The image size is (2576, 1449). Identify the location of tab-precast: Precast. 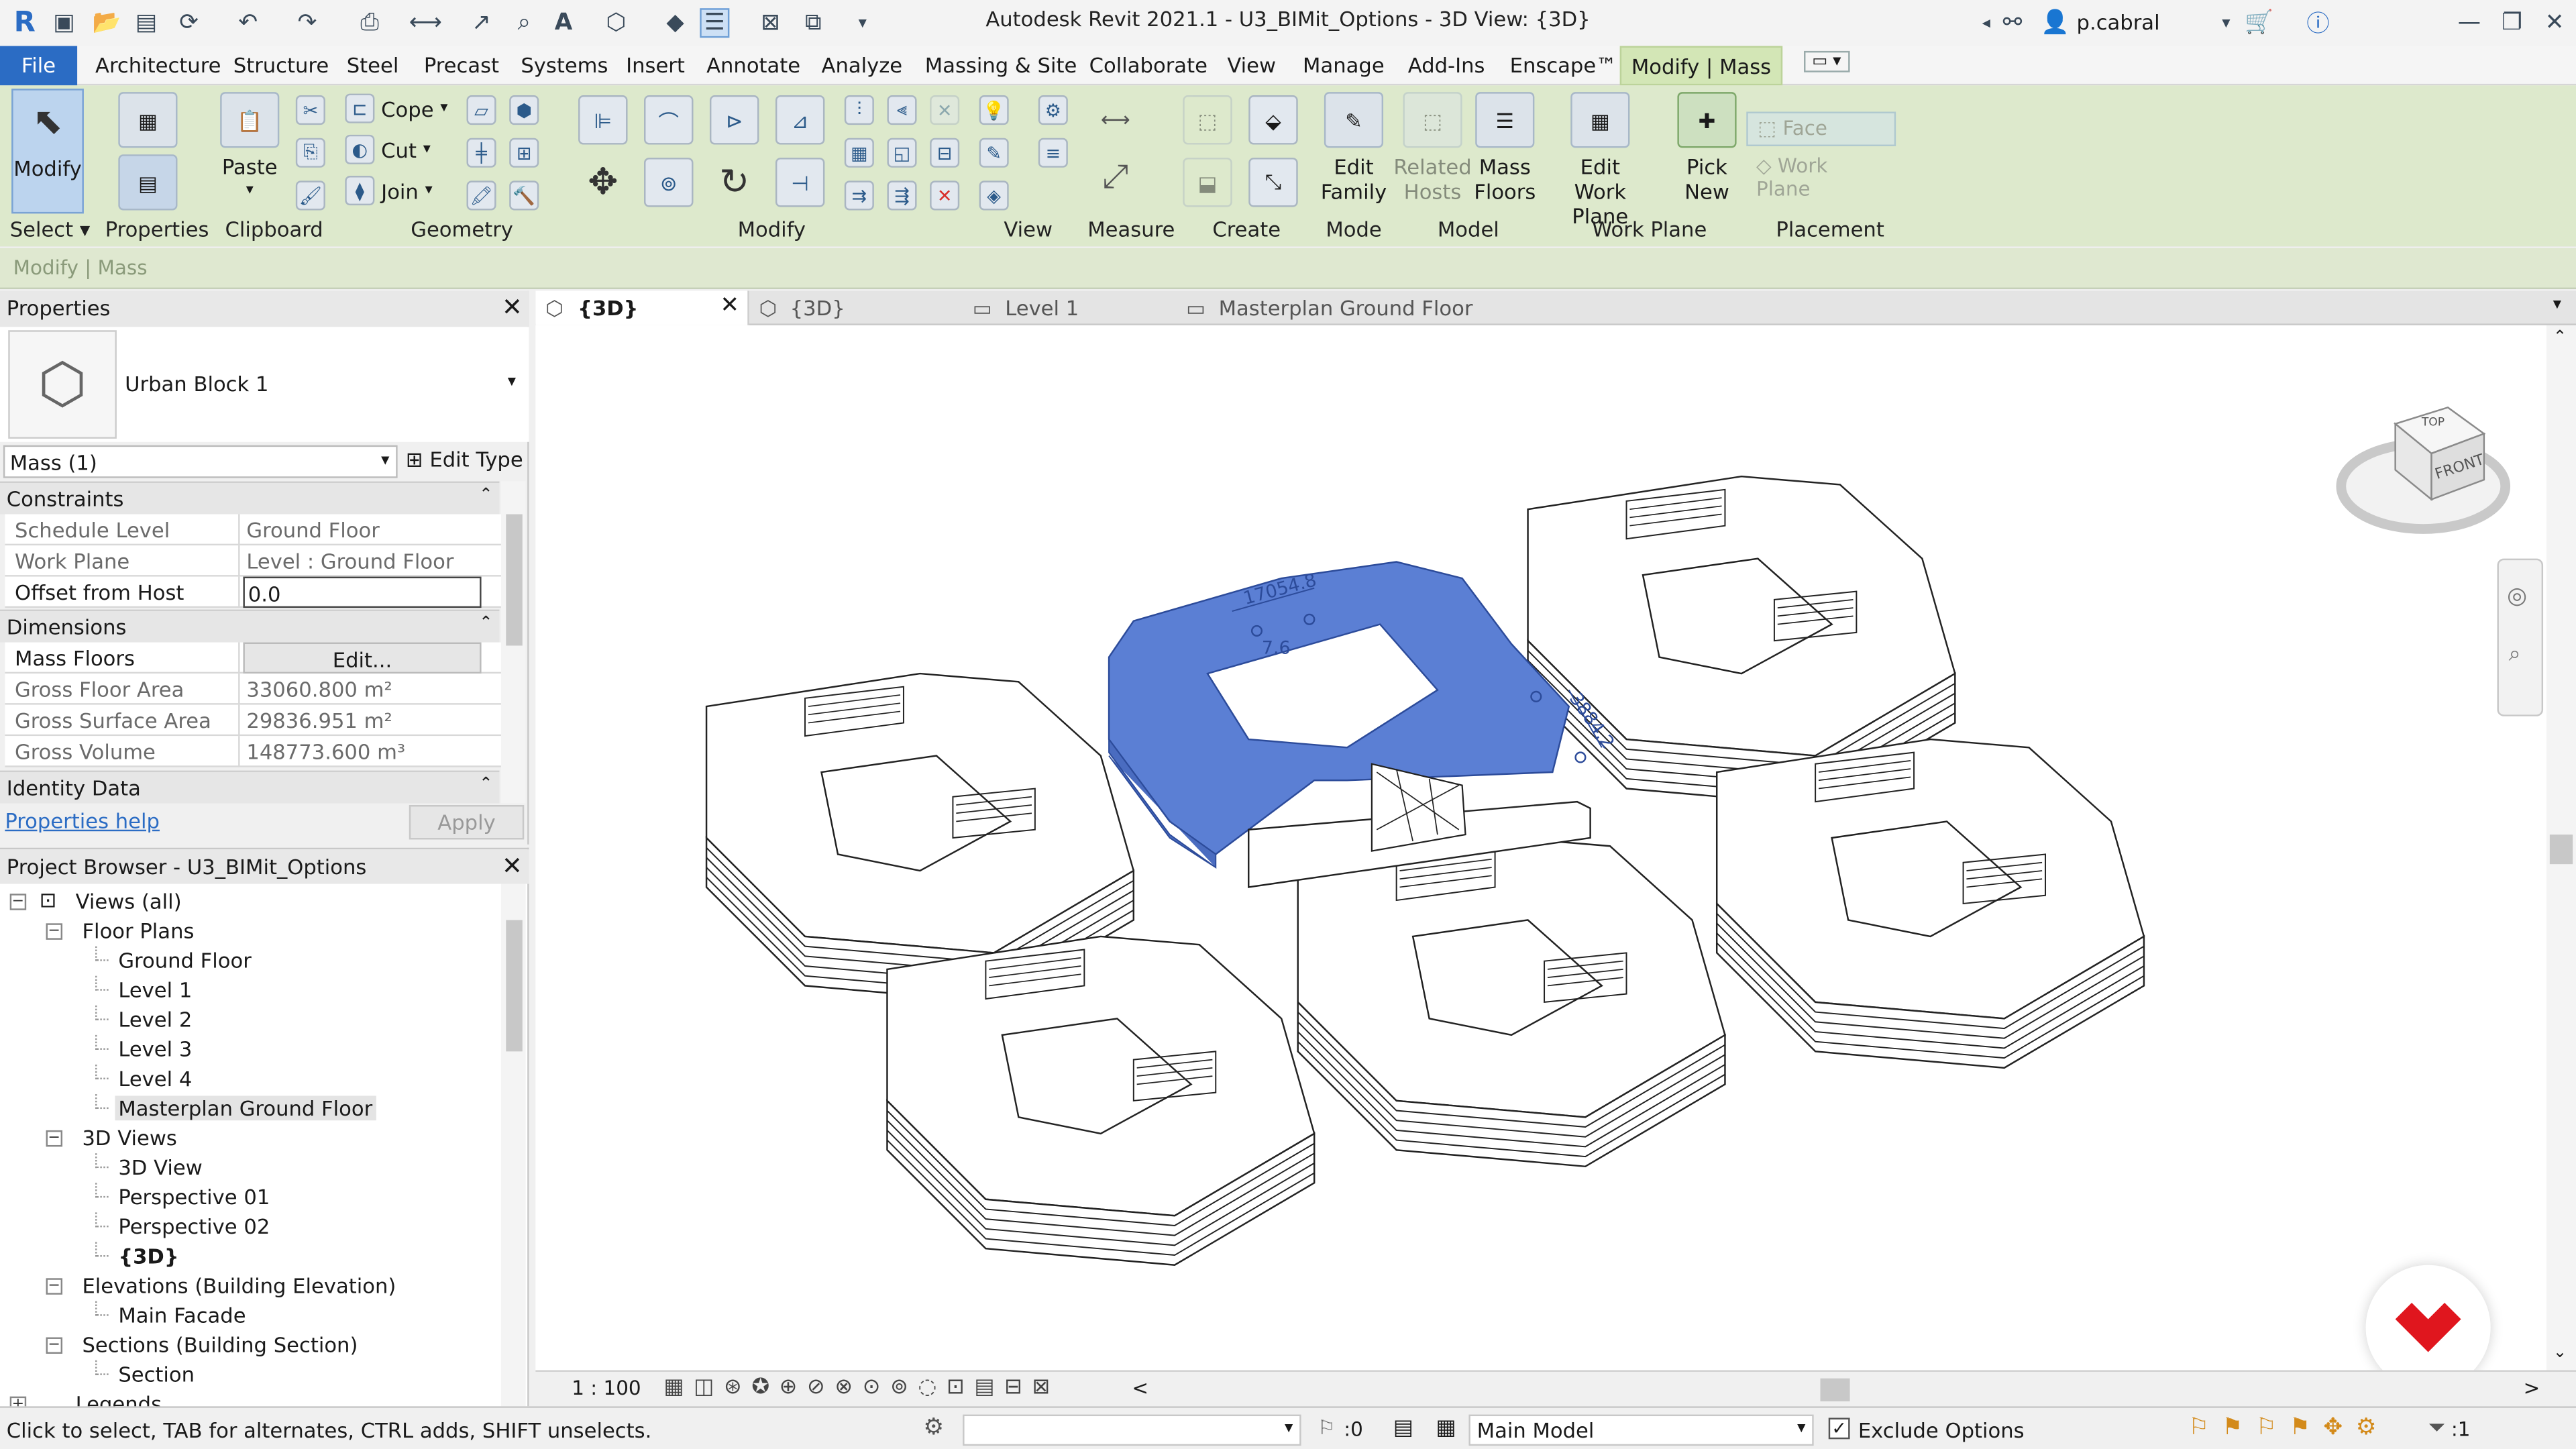
(461, 64).